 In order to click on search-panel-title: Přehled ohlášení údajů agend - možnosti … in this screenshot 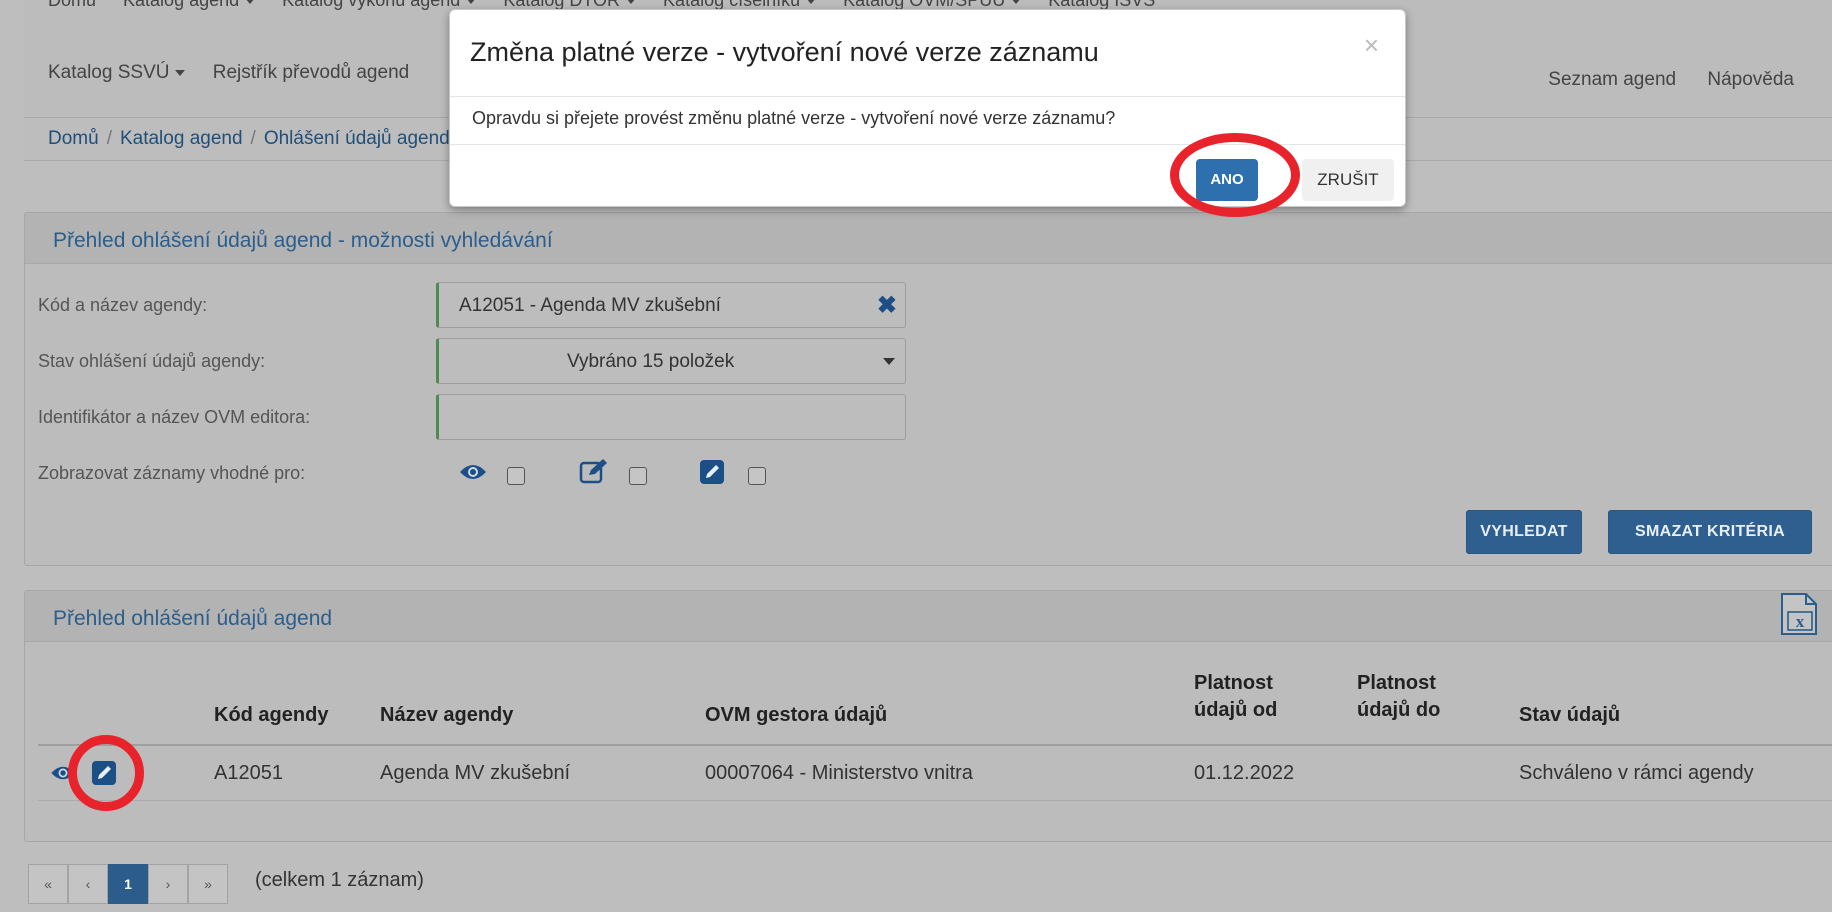, I will do `click(303, 240)`.